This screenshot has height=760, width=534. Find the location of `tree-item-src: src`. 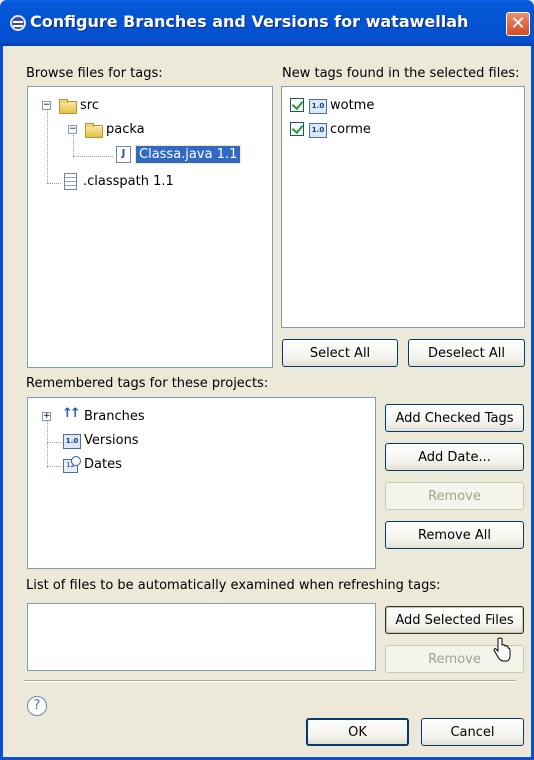

tree-item-src: src is located at coordinates (78, 105).